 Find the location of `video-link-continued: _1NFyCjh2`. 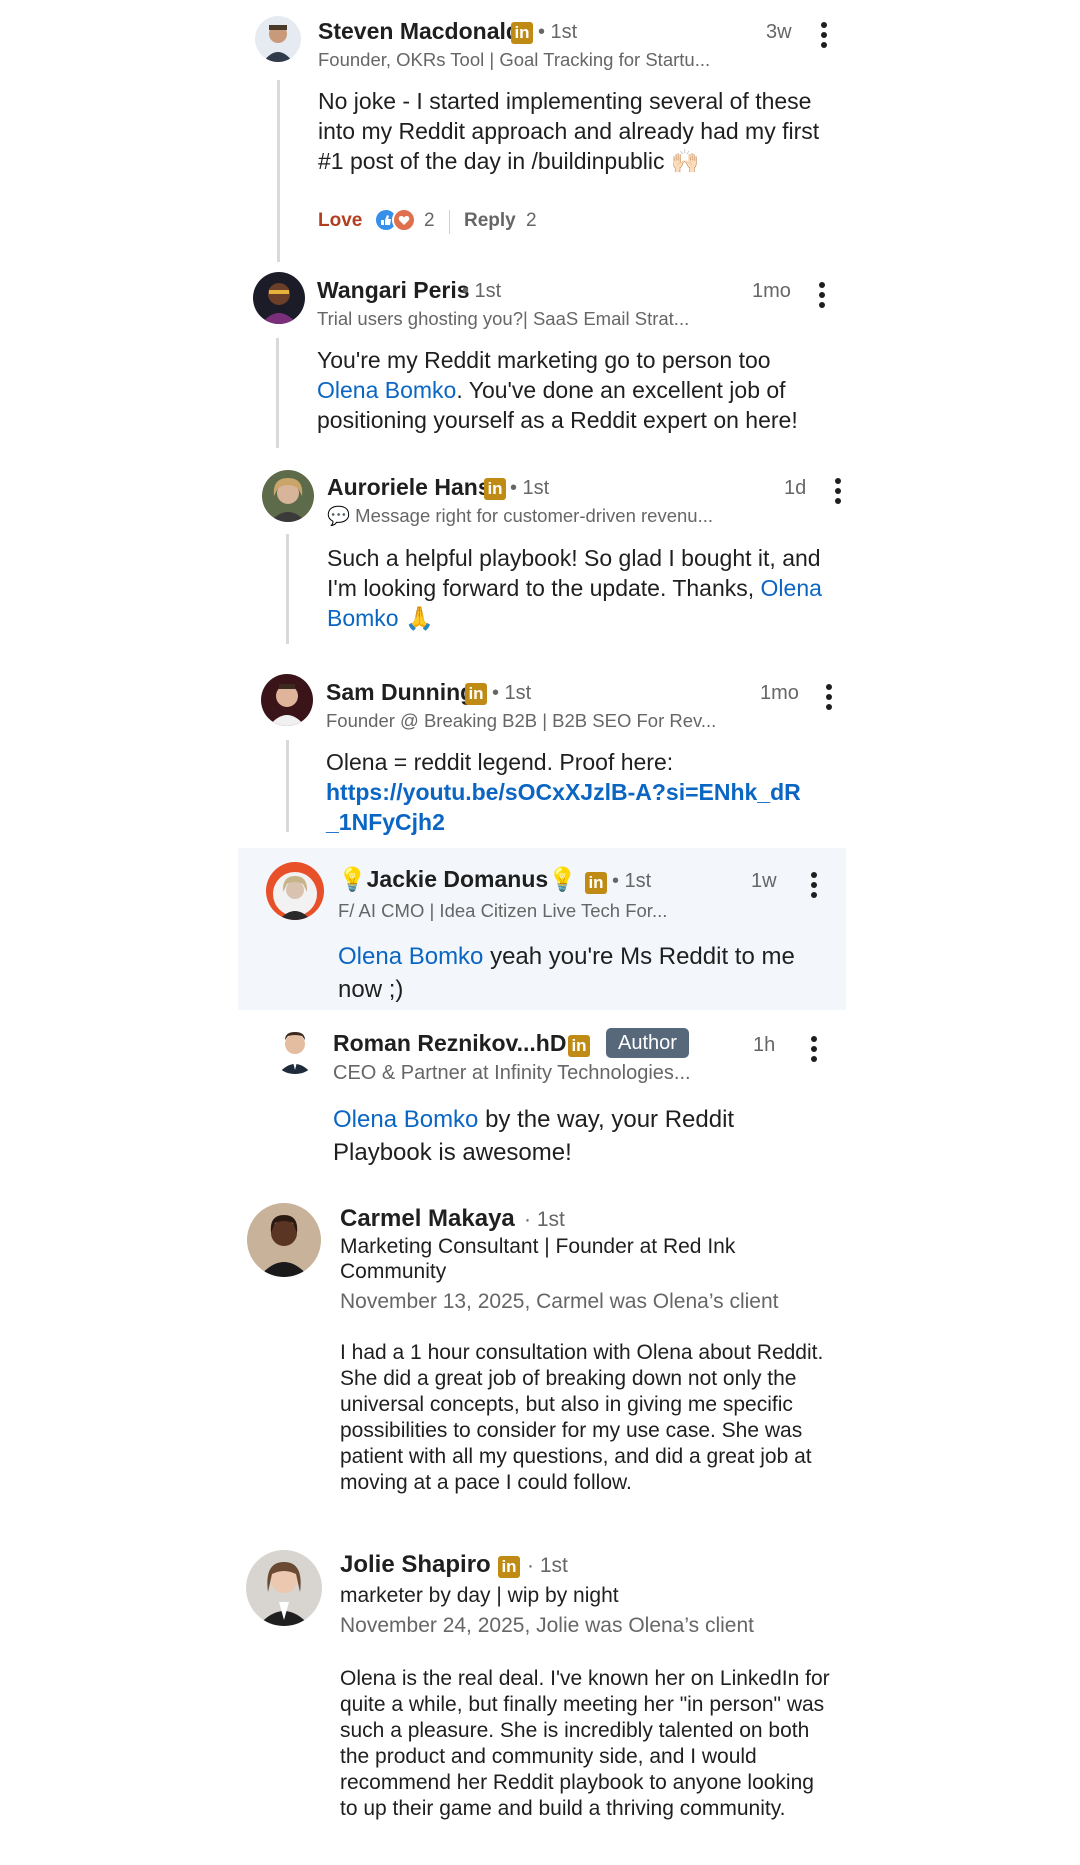

video-link-continued: _1NFyCjh2 is located at coordinates (586, 822).